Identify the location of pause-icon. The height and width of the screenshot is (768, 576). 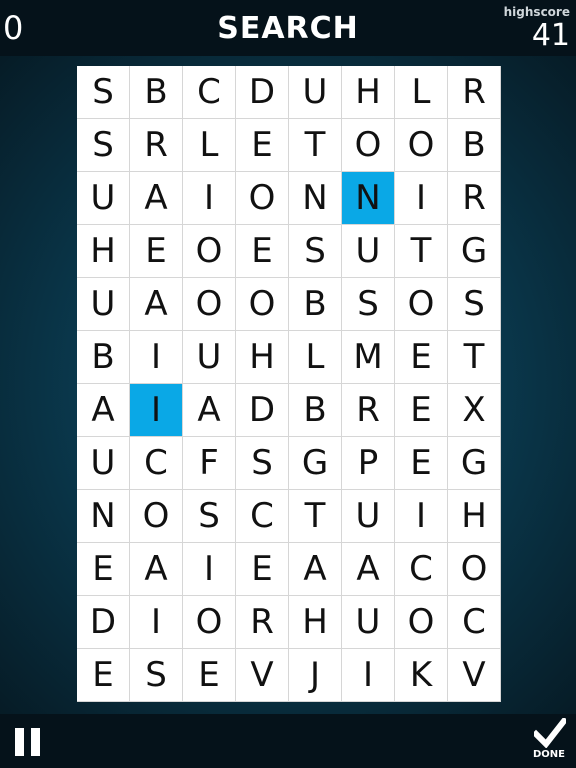
(28, 742).